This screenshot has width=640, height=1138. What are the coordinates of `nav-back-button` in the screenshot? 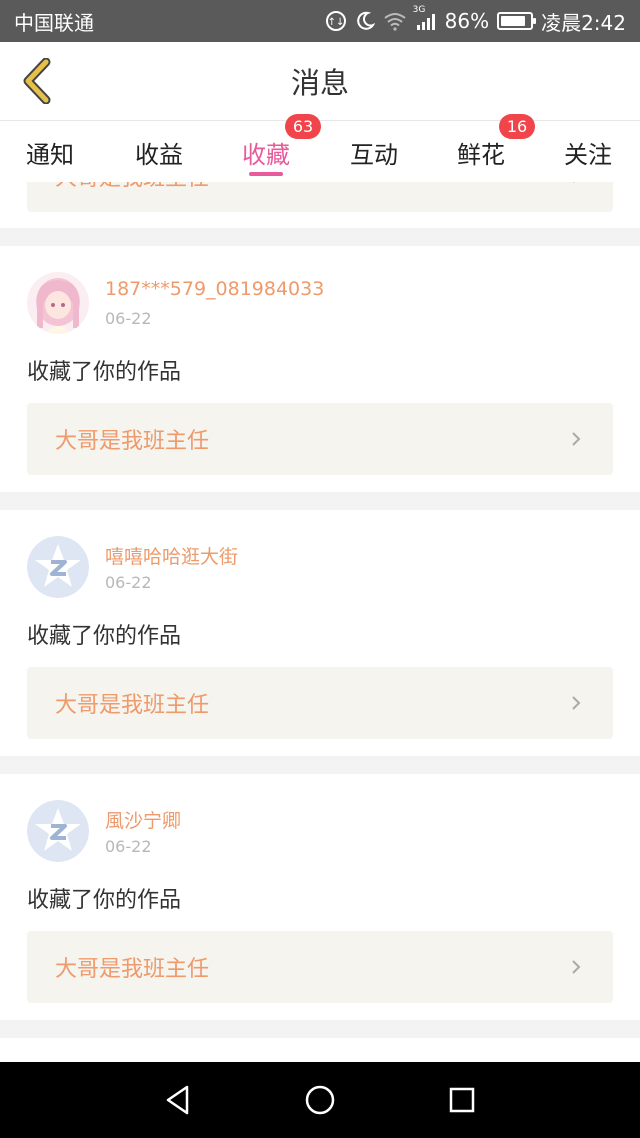 It's located at (178, 1100).